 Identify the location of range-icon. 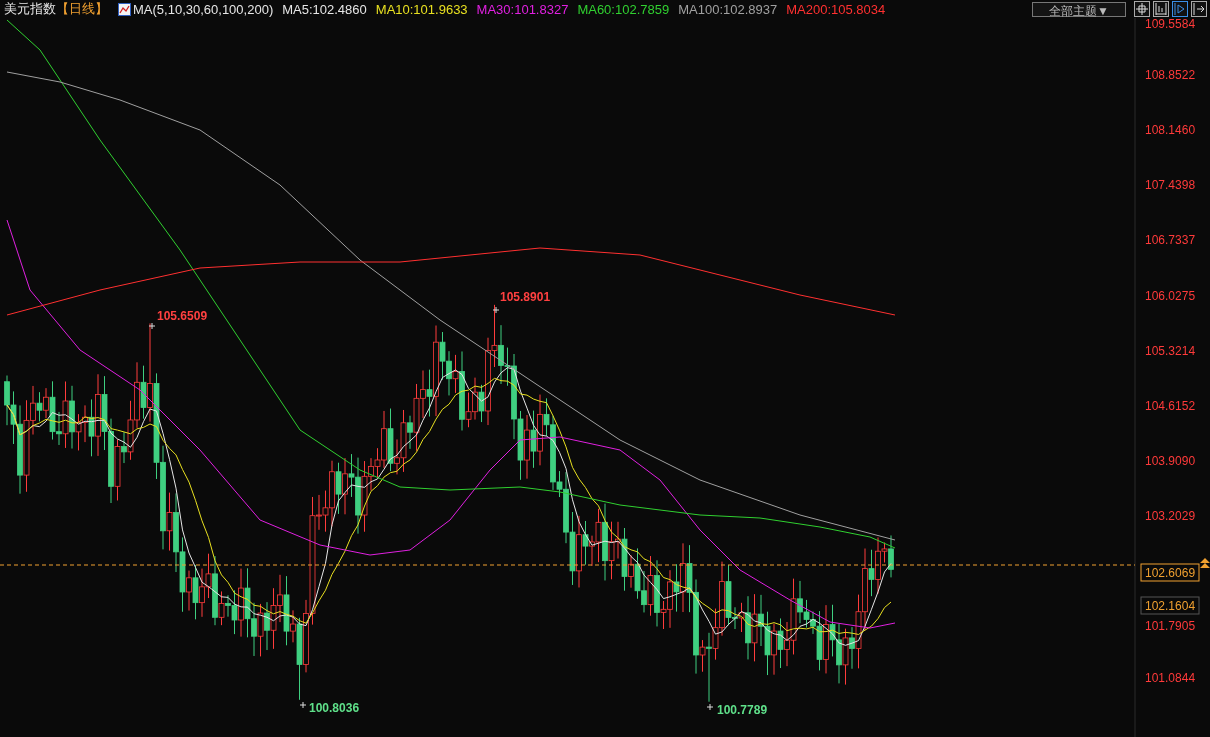
(1161, 9).